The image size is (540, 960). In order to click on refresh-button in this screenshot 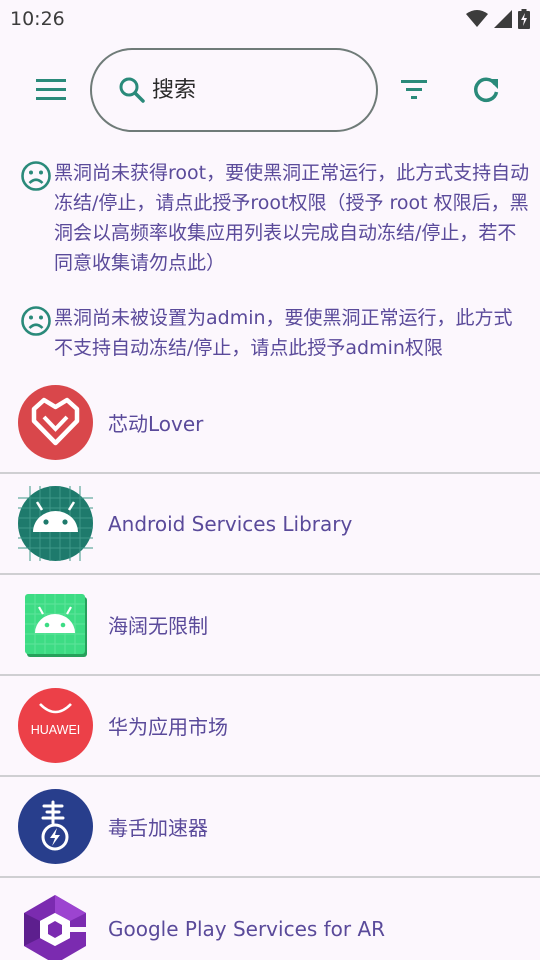, I will do `click(487, 91)`.